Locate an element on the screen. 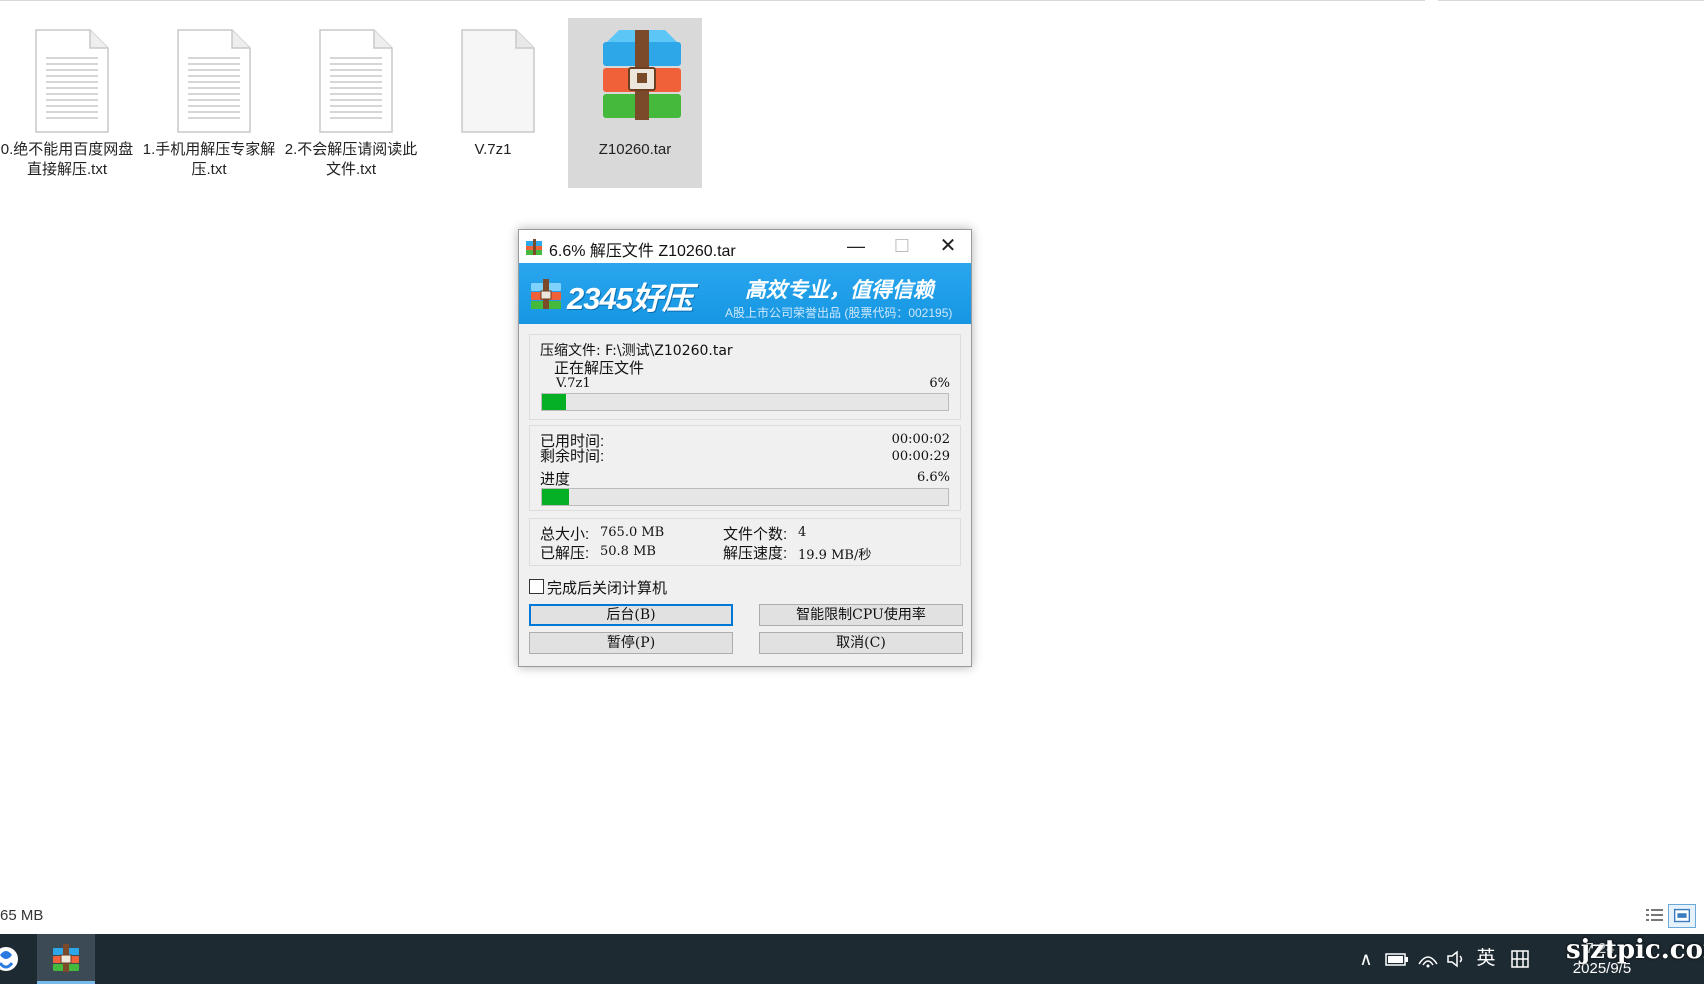 The width and height of the screenshot is (1704, 984). time-progress-group: 已用时间: 00:00:02 剩余时间: 00:00:29 进度 6.6% is located at coordinates (745, 468).